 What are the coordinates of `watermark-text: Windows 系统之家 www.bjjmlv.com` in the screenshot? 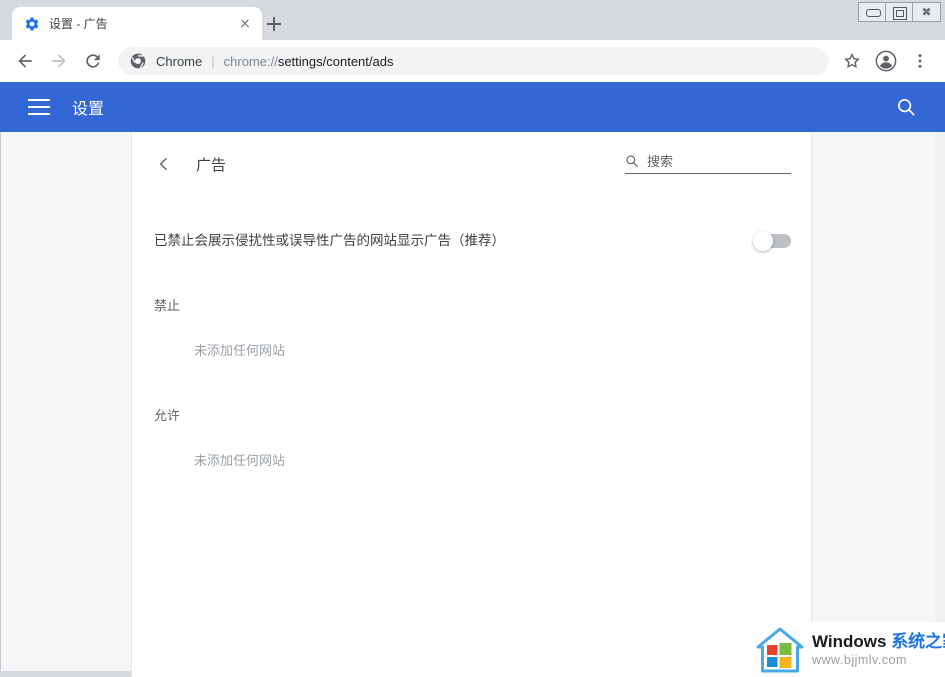 It's located at (878, 650).